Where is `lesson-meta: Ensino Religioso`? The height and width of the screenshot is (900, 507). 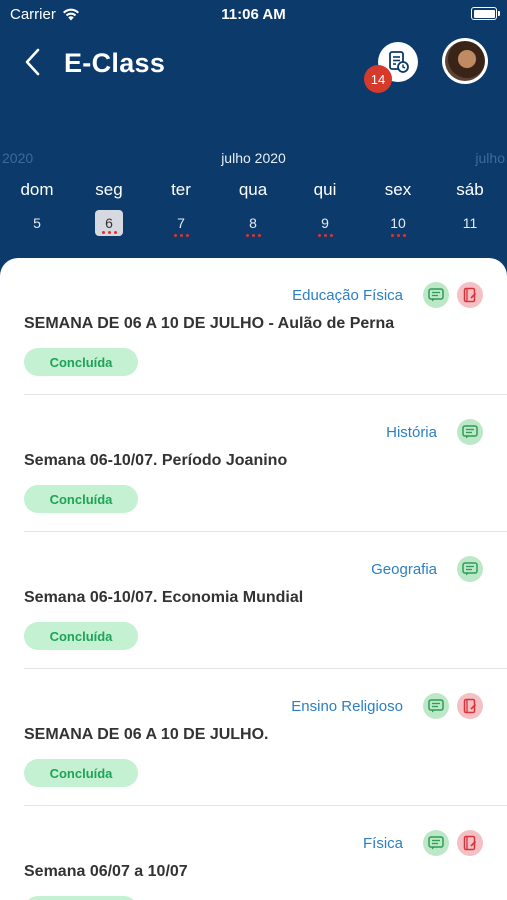
lesson-meta: Ensino Religioso is located at coordinates (387, 706).